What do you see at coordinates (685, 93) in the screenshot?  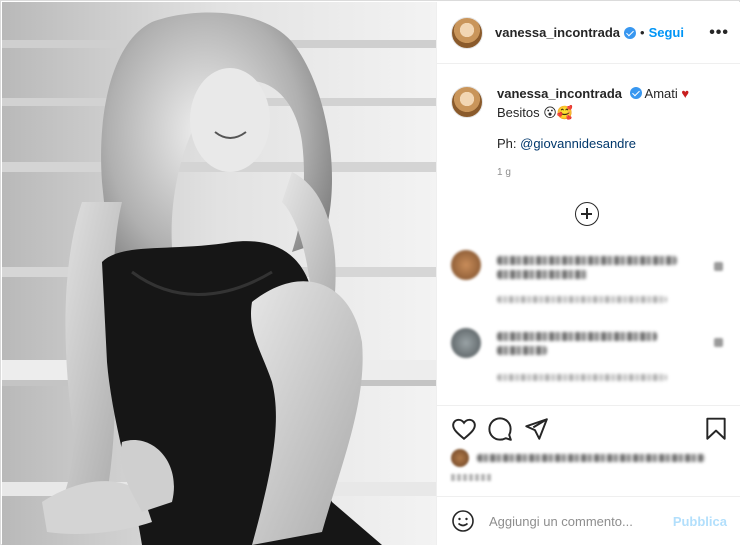 I see `heart-emoji: ♥` at bounding box center [685, 93].